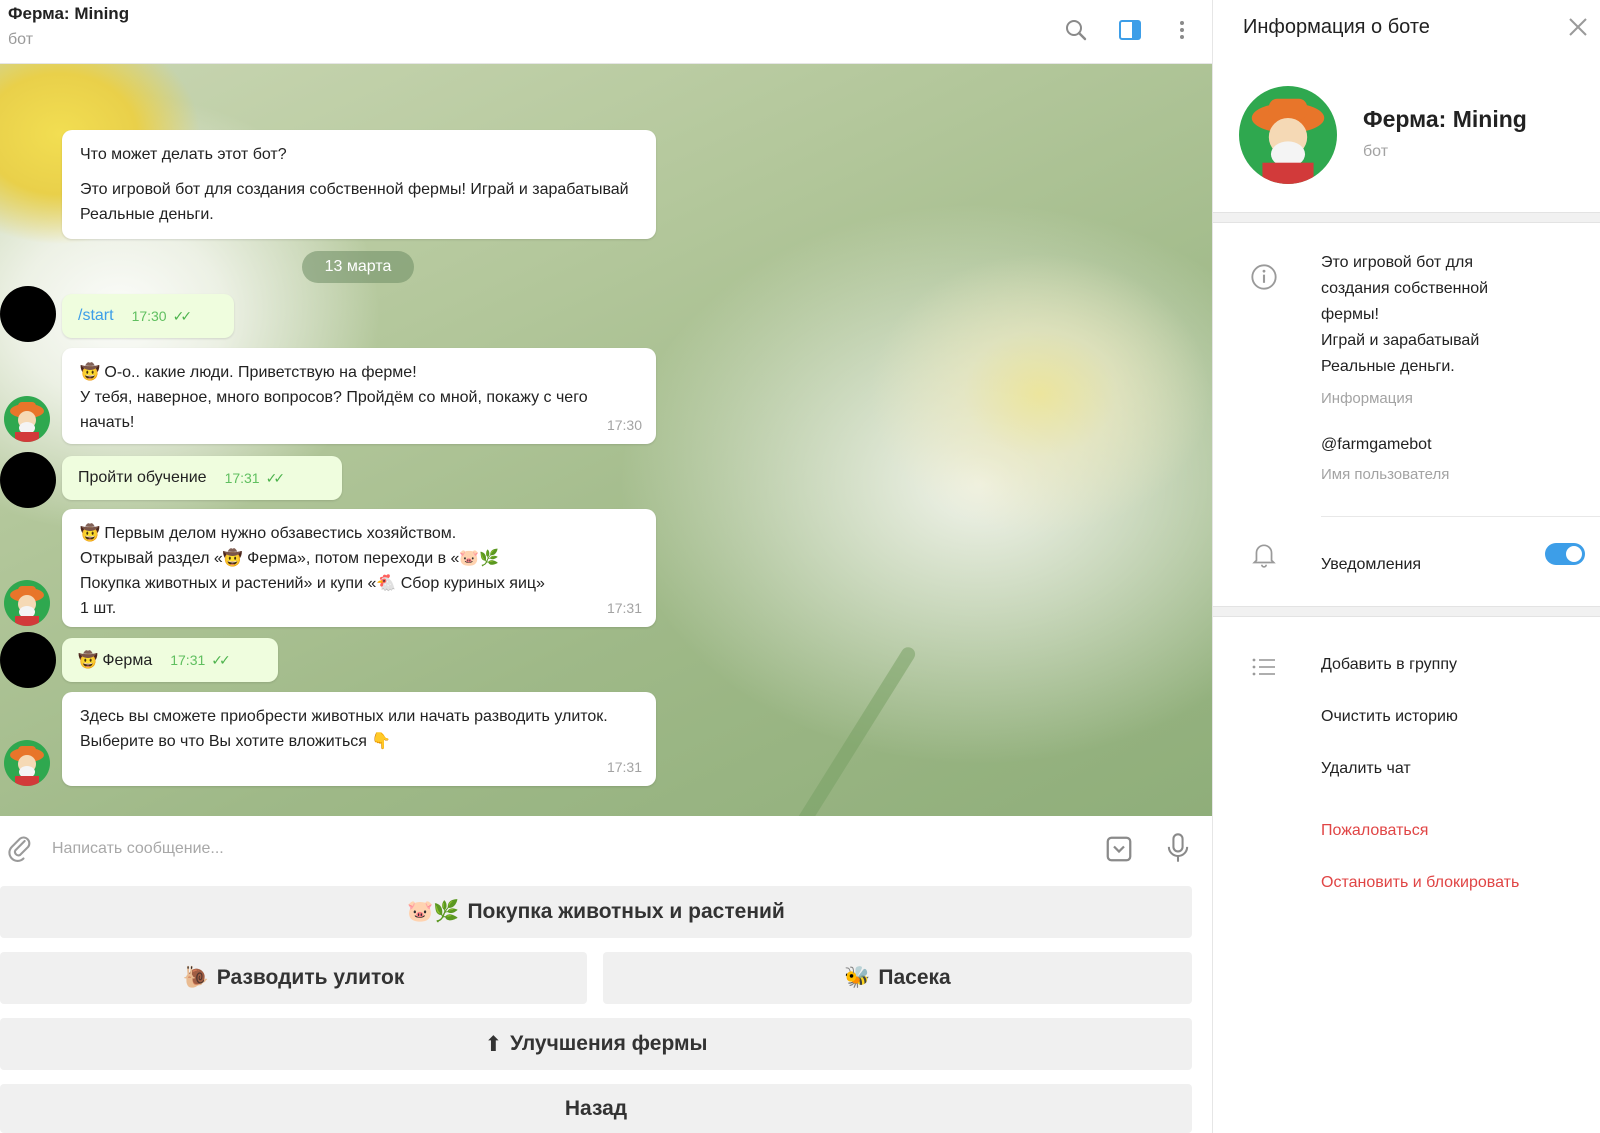 This screenshot has width=1600, height=1133. Describe the element at coordinates (1264, 277) in the screenshot. I see `info-icon` at that location.